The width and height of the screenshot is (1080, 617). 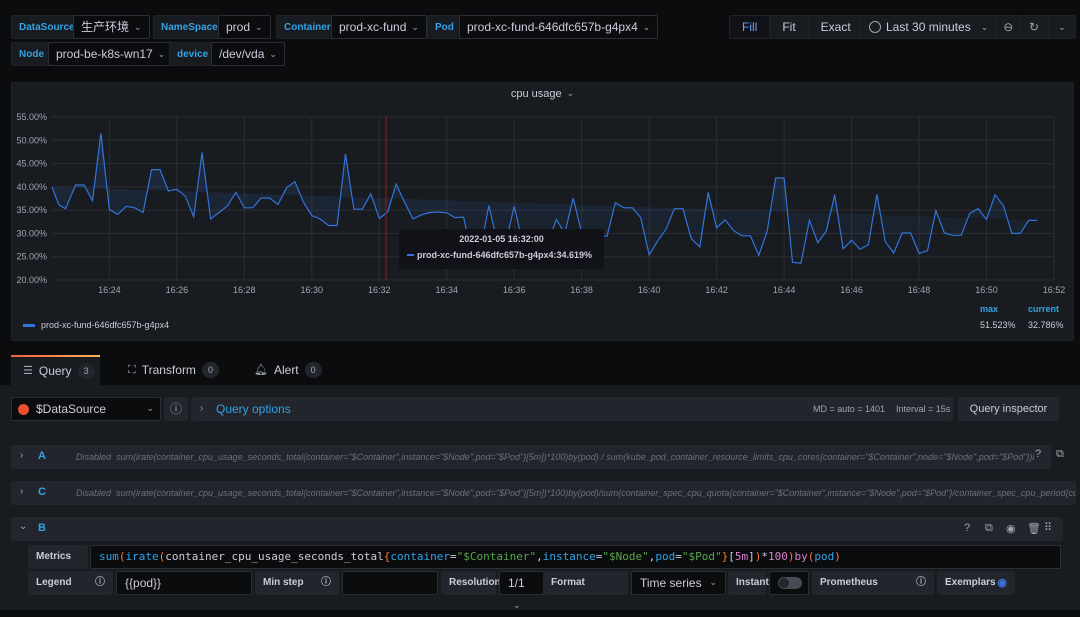 What do you see at coordinates (585, 583) in the screenshot?
I see `format-label: Format` at bounding box center [585, 583].